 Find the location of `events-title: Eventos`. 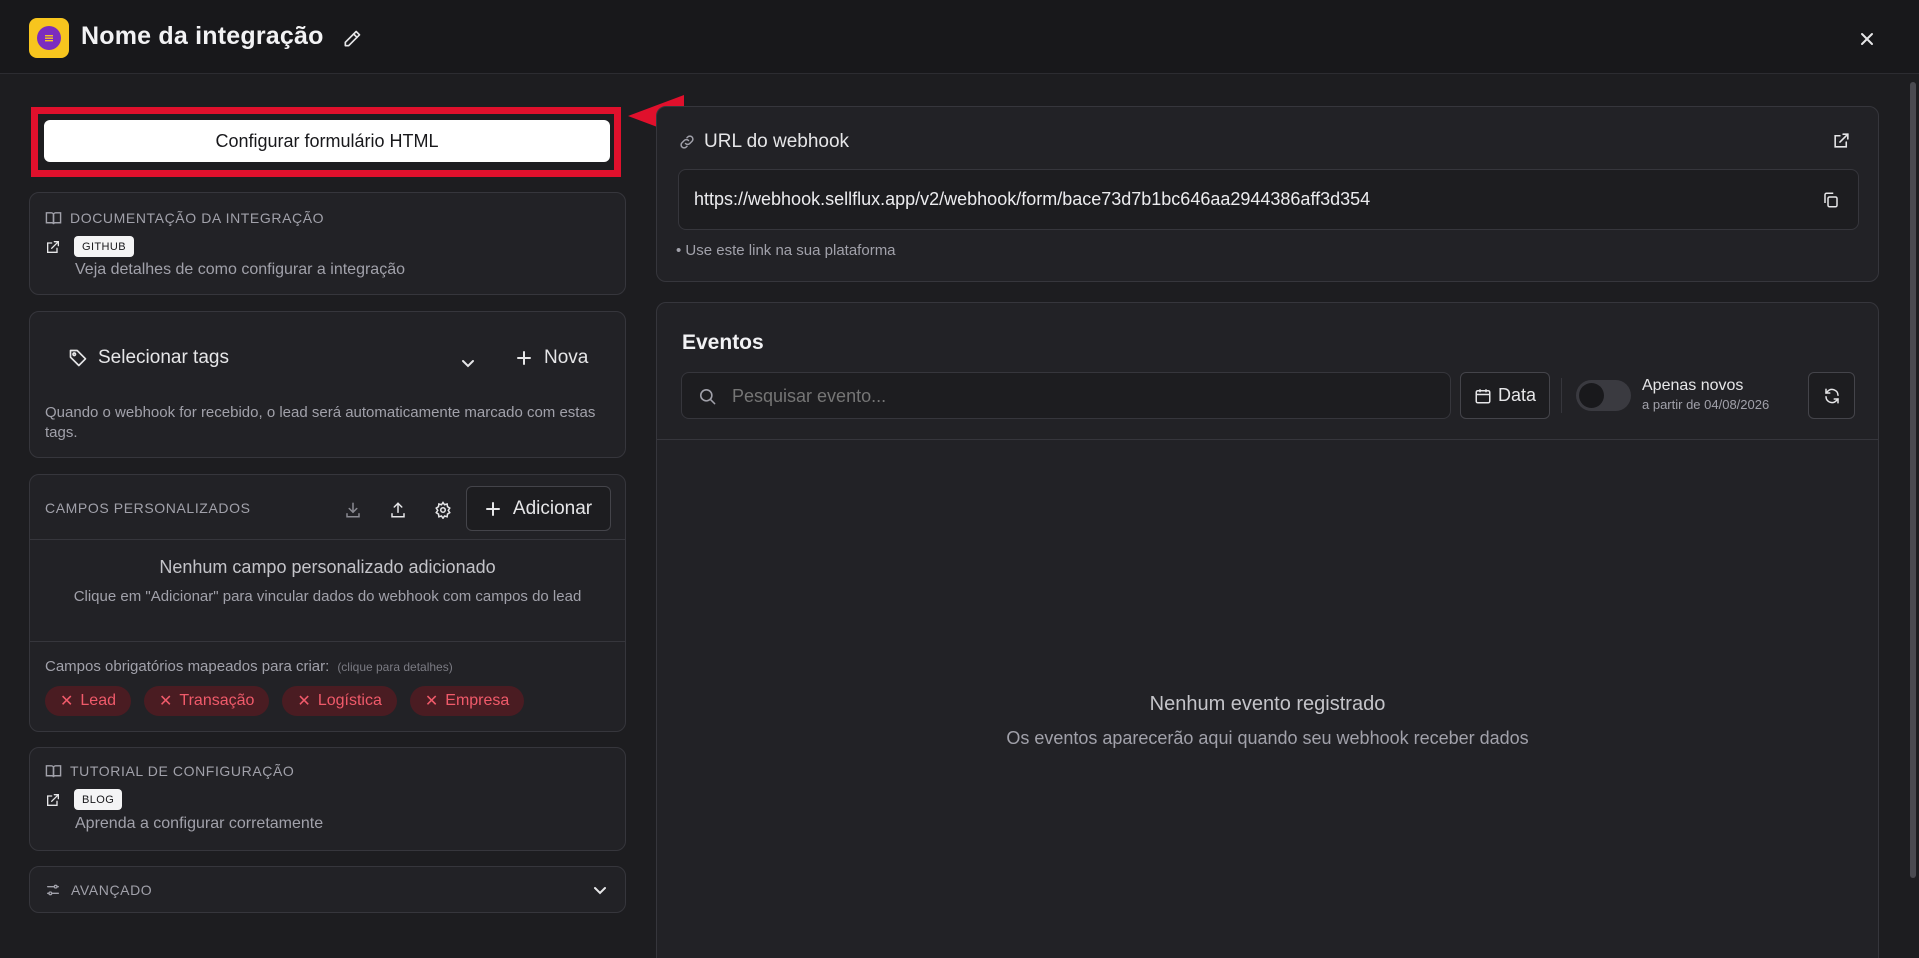

events-title: Eventos is located at coordinates (723, 342).